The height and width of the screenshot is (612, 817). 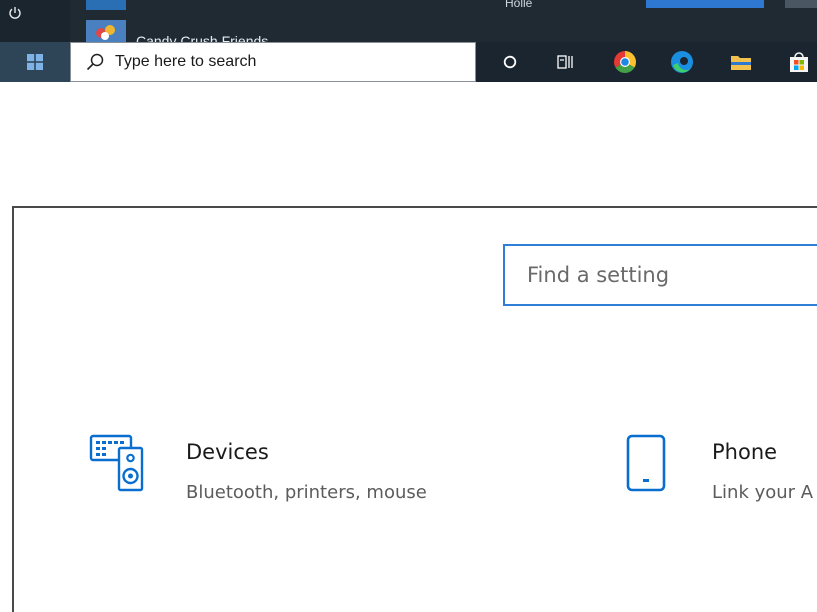 I want to click on file-explorer-icon, so click(x=741, y=63).